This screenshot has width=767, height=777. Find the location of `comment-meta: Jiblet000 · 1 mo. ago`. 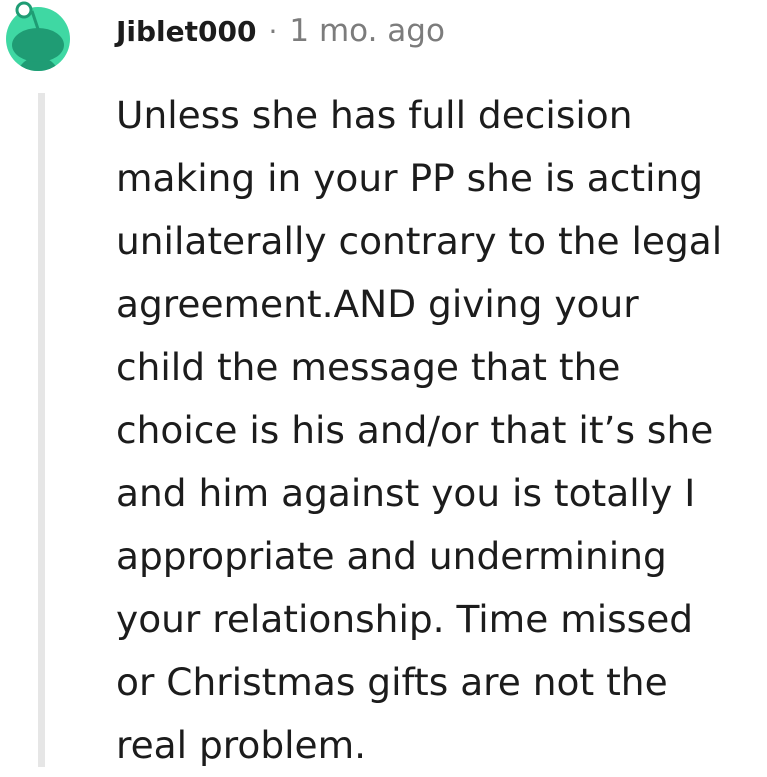

comment-meta: Jiblet000 · 1 mo. ago is located at coordinates (280, 31).